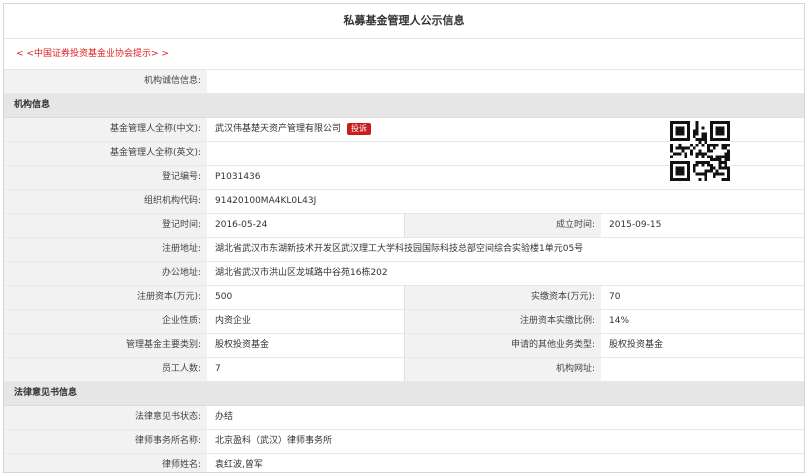 This screenshot has width=808, height=475. I want to click on paid-ratio-label: 注册资本实缴比例:, so click(502, 321).